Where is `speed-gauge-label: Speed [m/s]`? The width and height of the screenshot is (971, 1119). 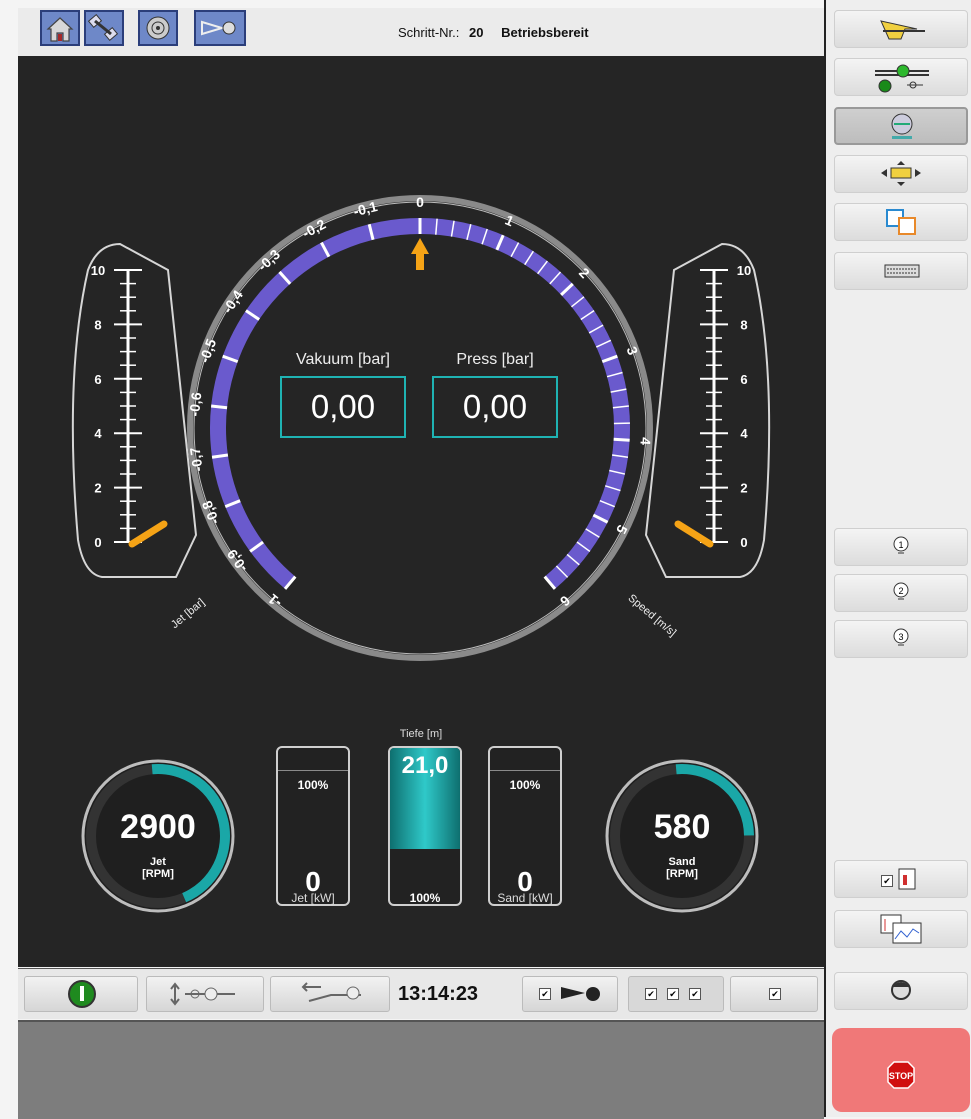
speed-gauge-label: Speed [m/s] is located at coordinates (652, 615).